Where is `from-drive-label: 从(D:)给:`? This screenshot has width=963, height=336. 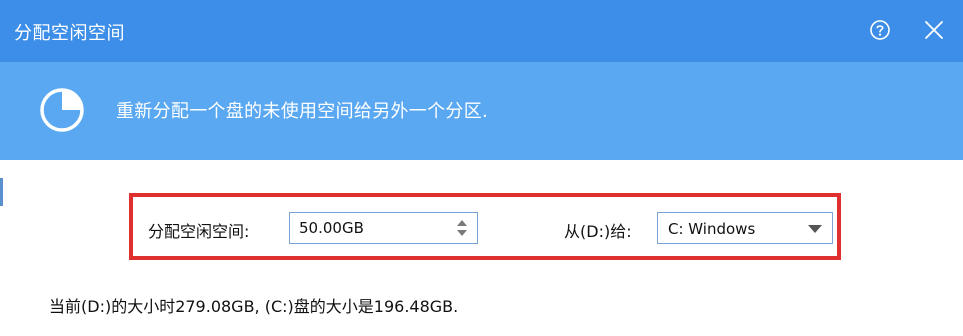
from-drive-label: 从(D:)给: is located at coordinates (598, 231).